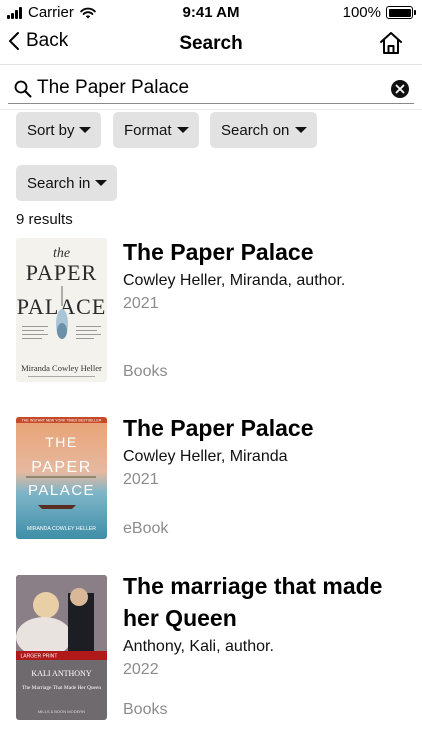  I want to click on result-format: eBook, so click(146, 528).